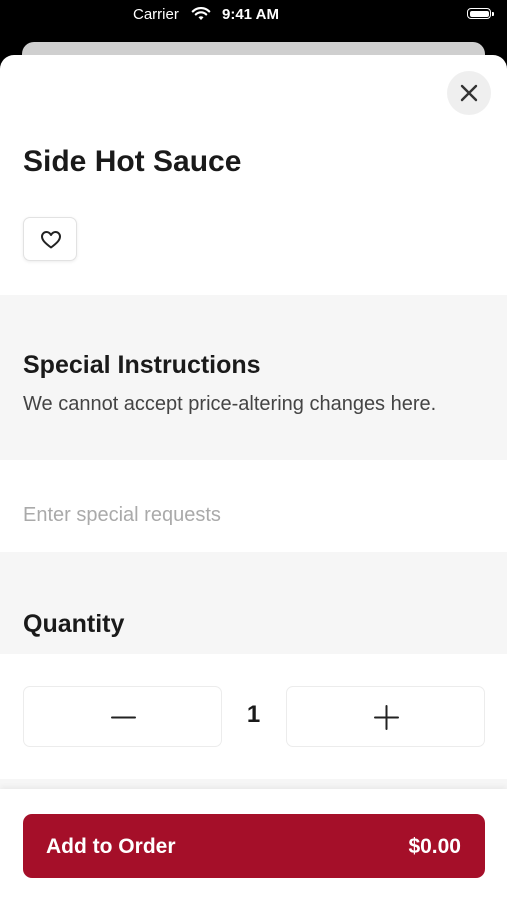 The height and width of the screenshot is (900, 507). What do you see at coordinates (74, 624) in the screenshot?
I see `quantity-heading: Quantity` at bounding box center [74, 624].